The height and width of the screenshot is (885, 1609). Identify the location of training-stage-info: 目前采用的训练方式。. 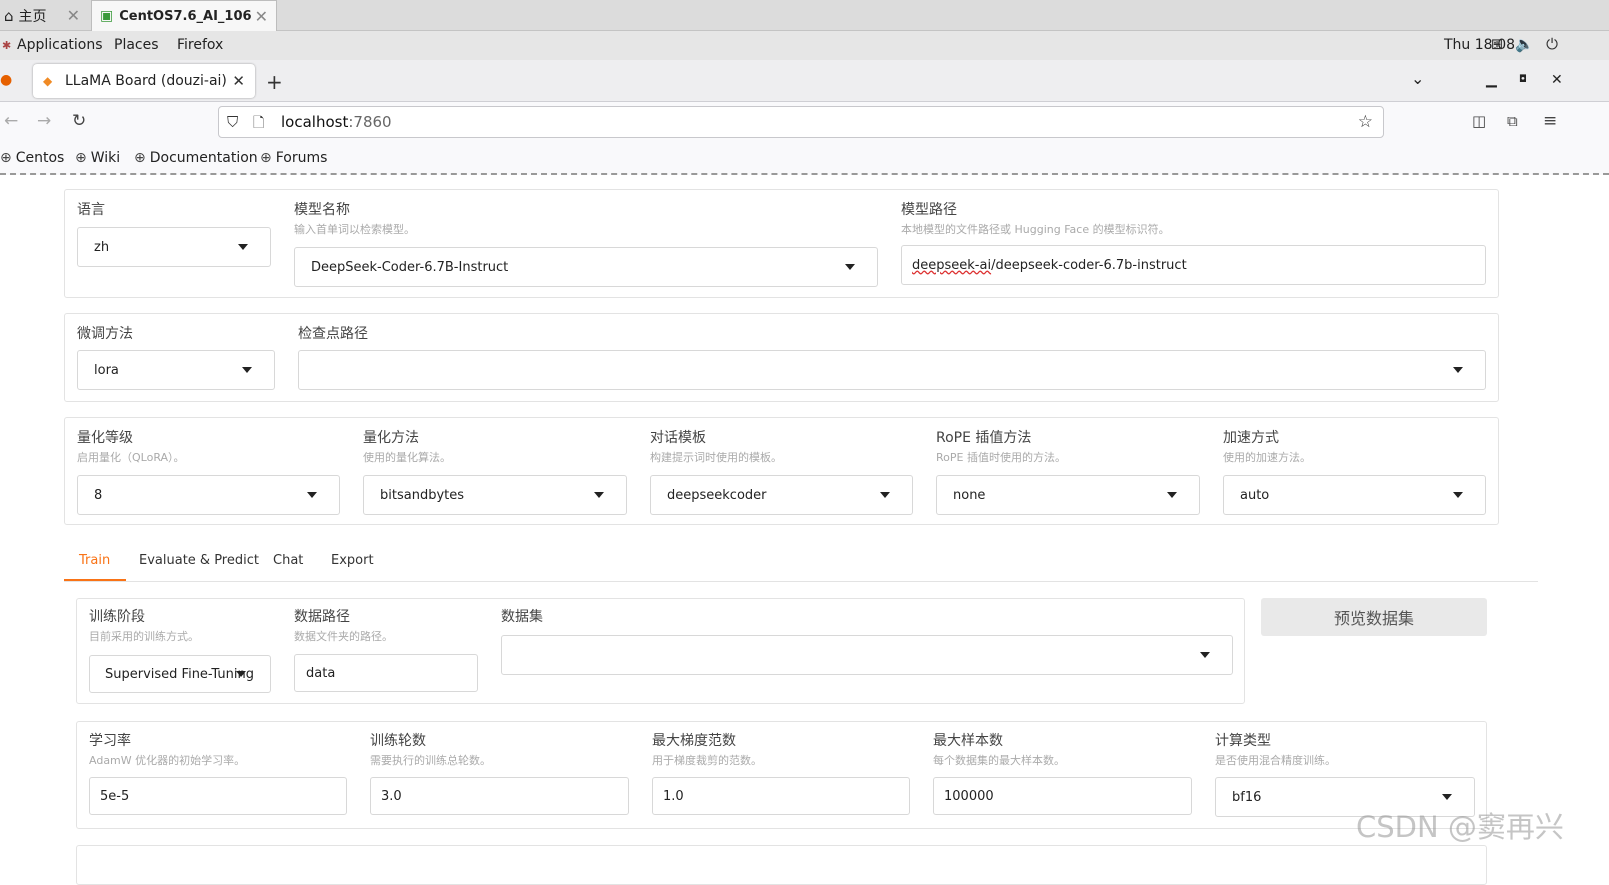
(144, 636).